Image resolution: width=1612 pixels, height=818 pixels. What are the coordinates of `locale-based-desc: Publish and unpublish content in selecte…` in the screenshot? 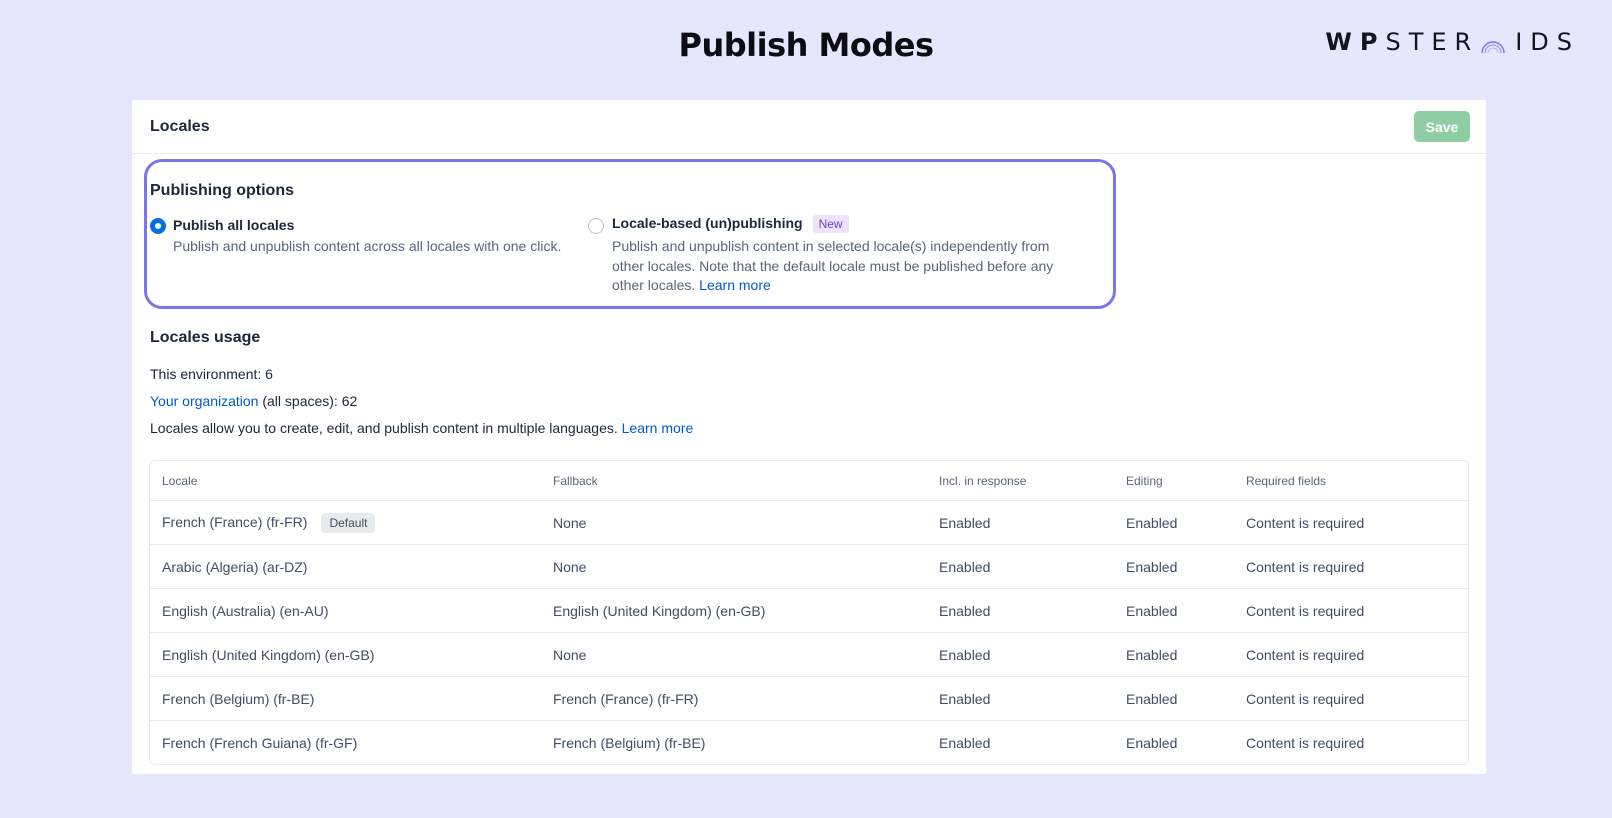 It's located at (839, 266).